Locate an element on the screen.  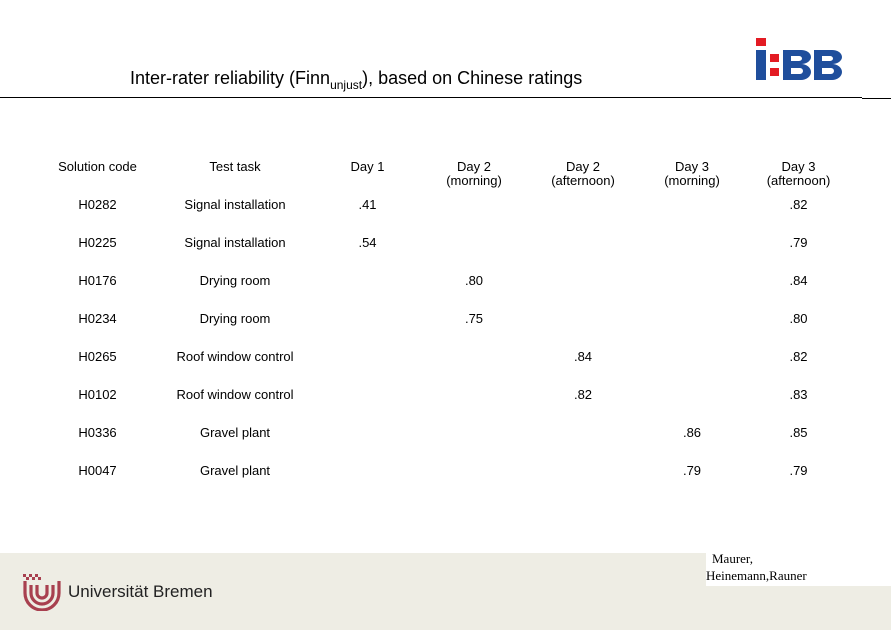
cell-day3-afternoon: .84 is located at coordinates (798, 280).